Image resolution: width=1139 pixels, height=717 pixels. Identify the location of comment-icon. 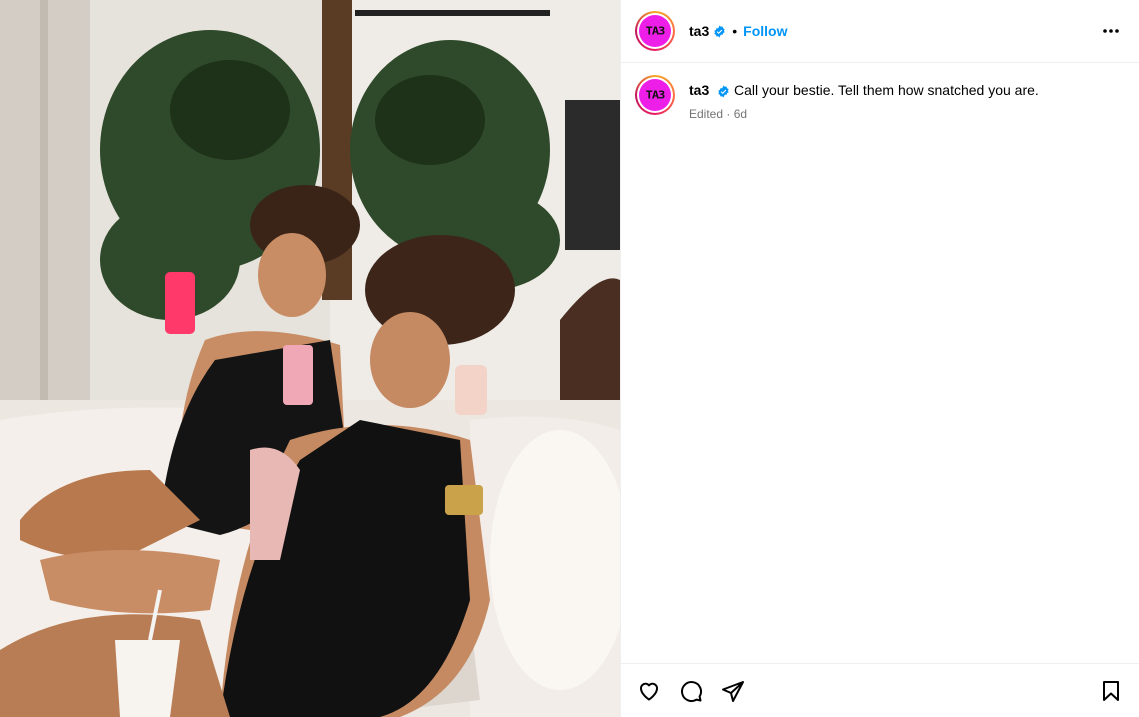
(691, 691).